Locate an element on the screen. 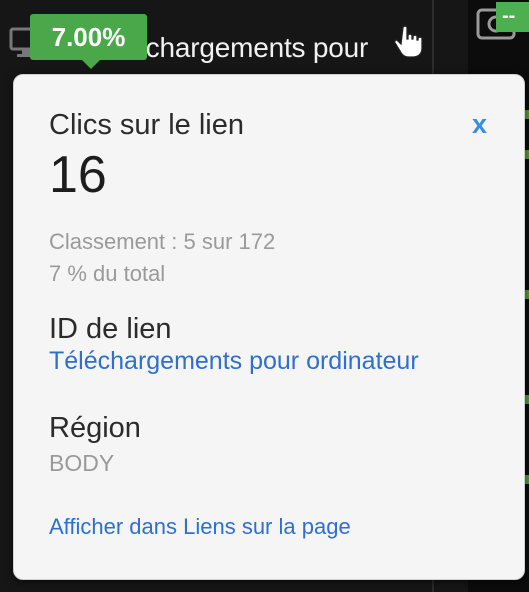 Image resolution: width=529 pixels, height=592 pixels. popover-title: Clics sur le lien is located at coordinates (146, 125).